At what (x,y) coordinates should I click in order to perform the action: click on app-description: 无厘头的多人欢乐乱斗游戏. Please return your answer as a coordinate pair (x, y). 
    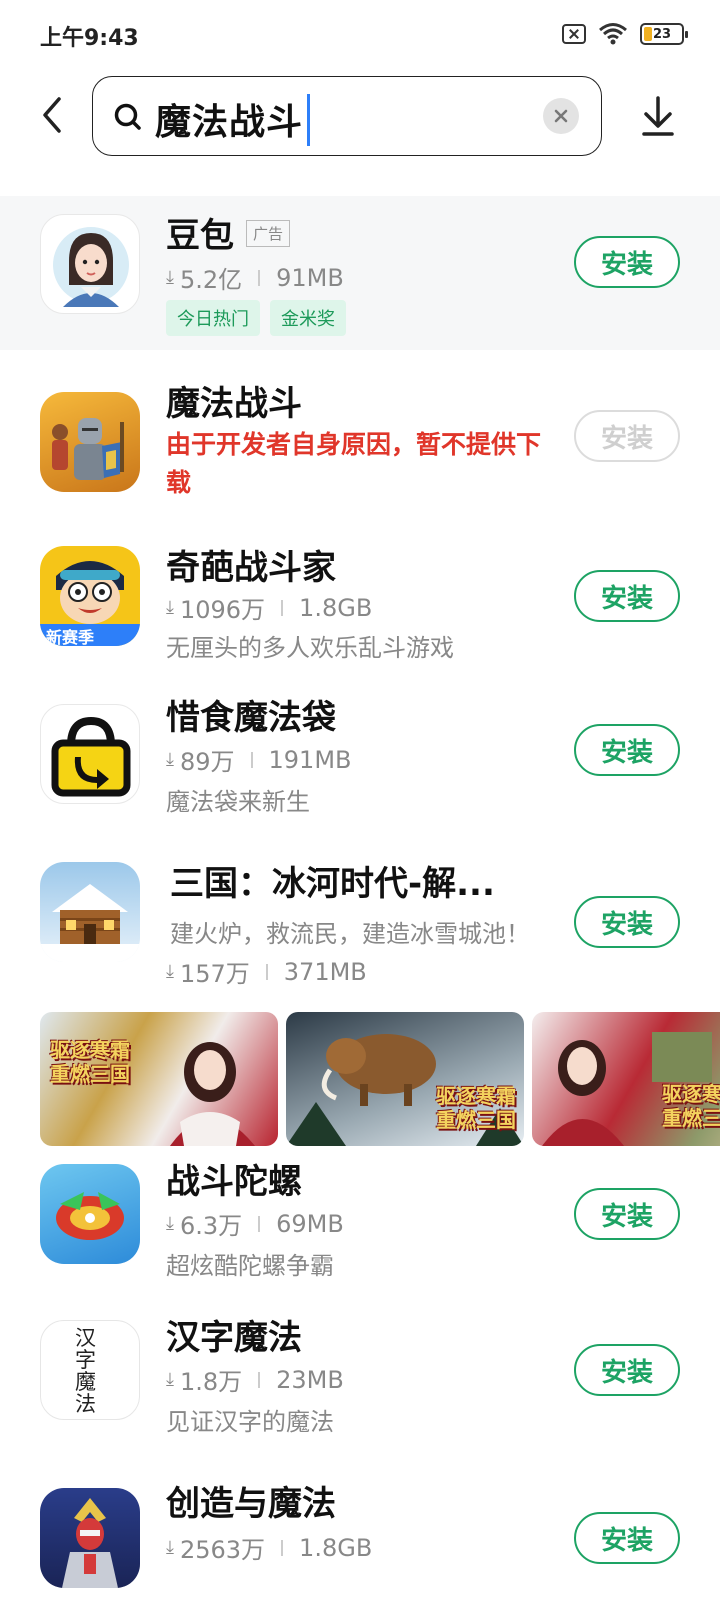
    Looking at the image, I should click on (310, 648).